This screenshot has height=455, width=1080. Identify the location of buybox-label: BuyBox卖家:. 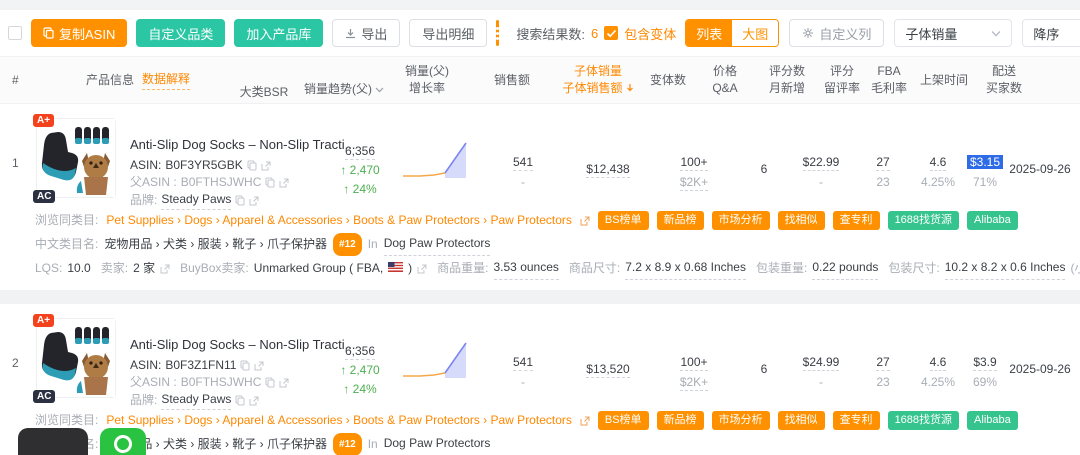
(214, 268).